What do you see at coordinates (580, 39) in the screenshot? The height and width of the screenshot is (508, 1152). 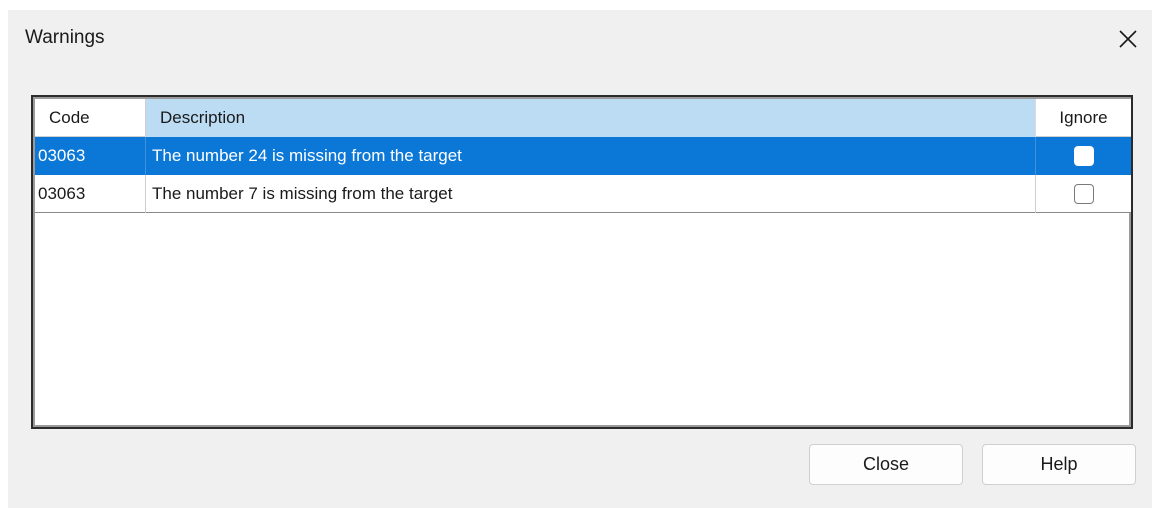 I see `title-bar: Warnings` at bounding box center [580, 39].